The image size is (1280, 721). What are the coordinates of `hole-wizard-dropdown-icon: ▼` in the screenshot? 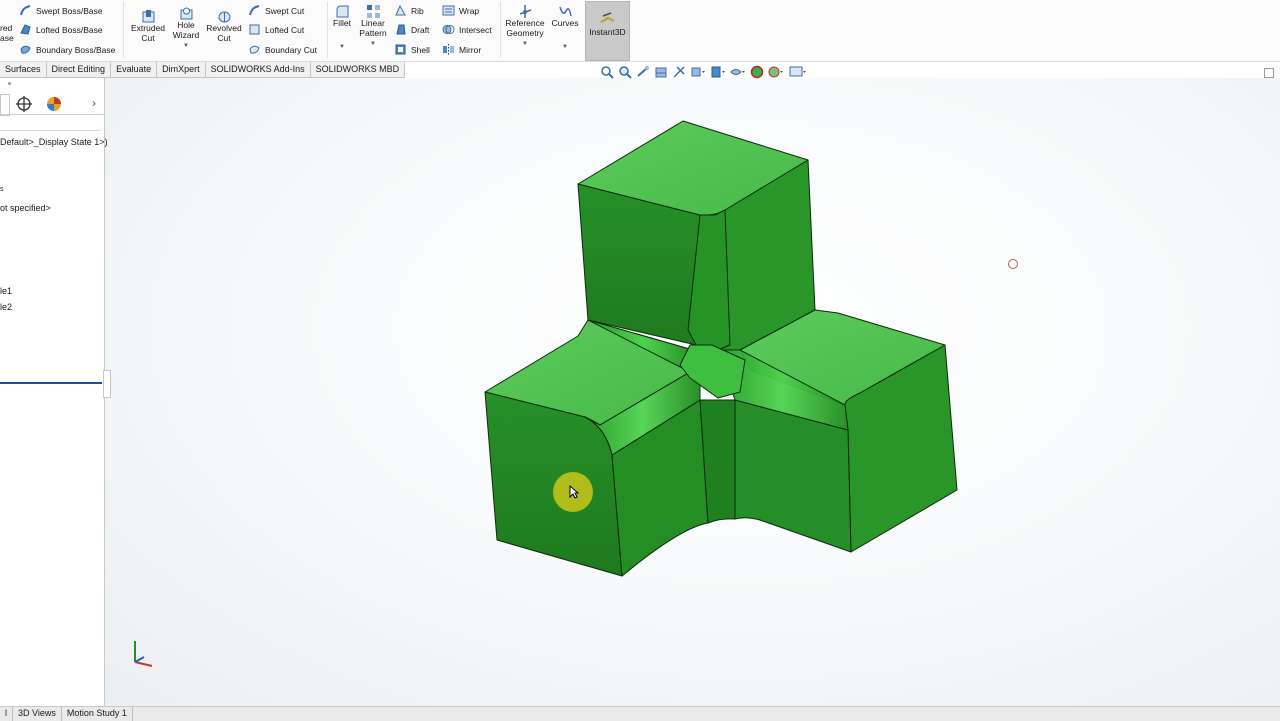 It's located at (186, 47).